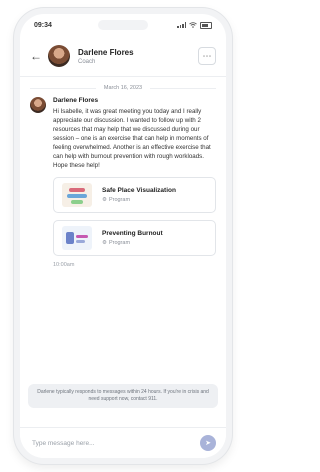 The width and height of the screenshot is (320, 472). Describe the element at coordinates (43, 25) in the screenshot. I see `status-time: 09:34` at that location.